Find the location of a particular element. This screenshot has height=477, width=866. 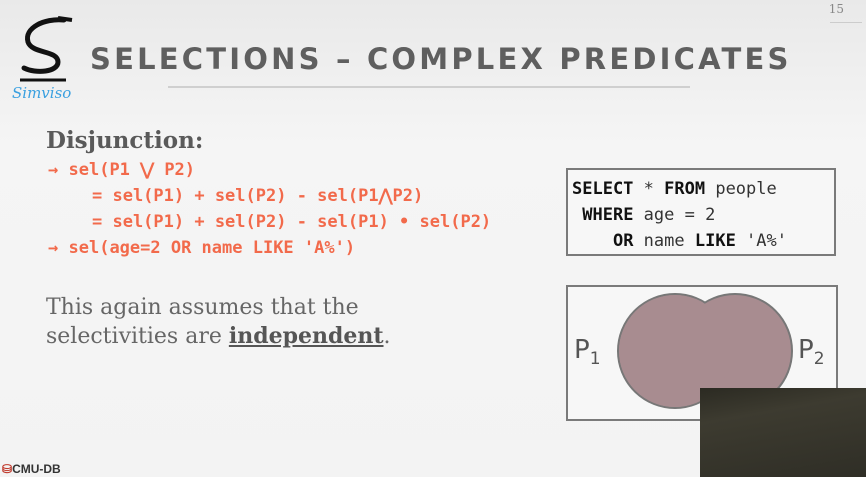

footer-logo: ⛁CMU-DB is located at coordinates (31, 469).